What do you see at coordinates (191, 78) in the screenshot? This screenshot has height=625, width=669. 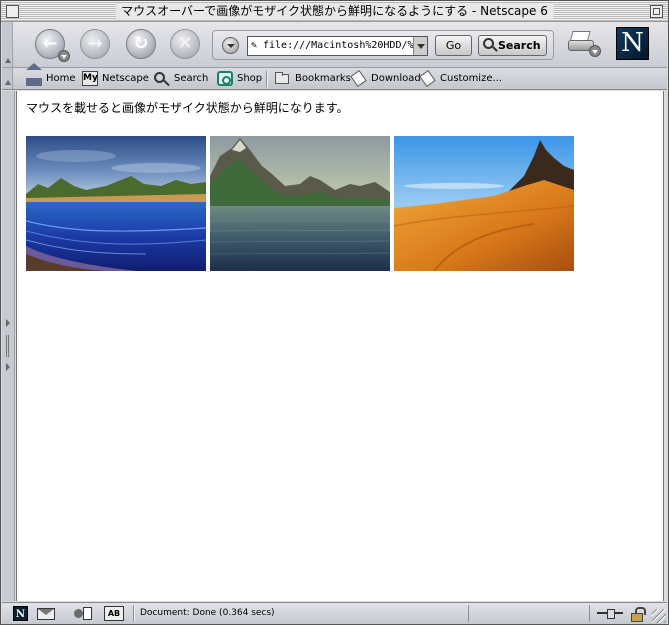 I see `search-label: Search` at bounding box center [191, 78].